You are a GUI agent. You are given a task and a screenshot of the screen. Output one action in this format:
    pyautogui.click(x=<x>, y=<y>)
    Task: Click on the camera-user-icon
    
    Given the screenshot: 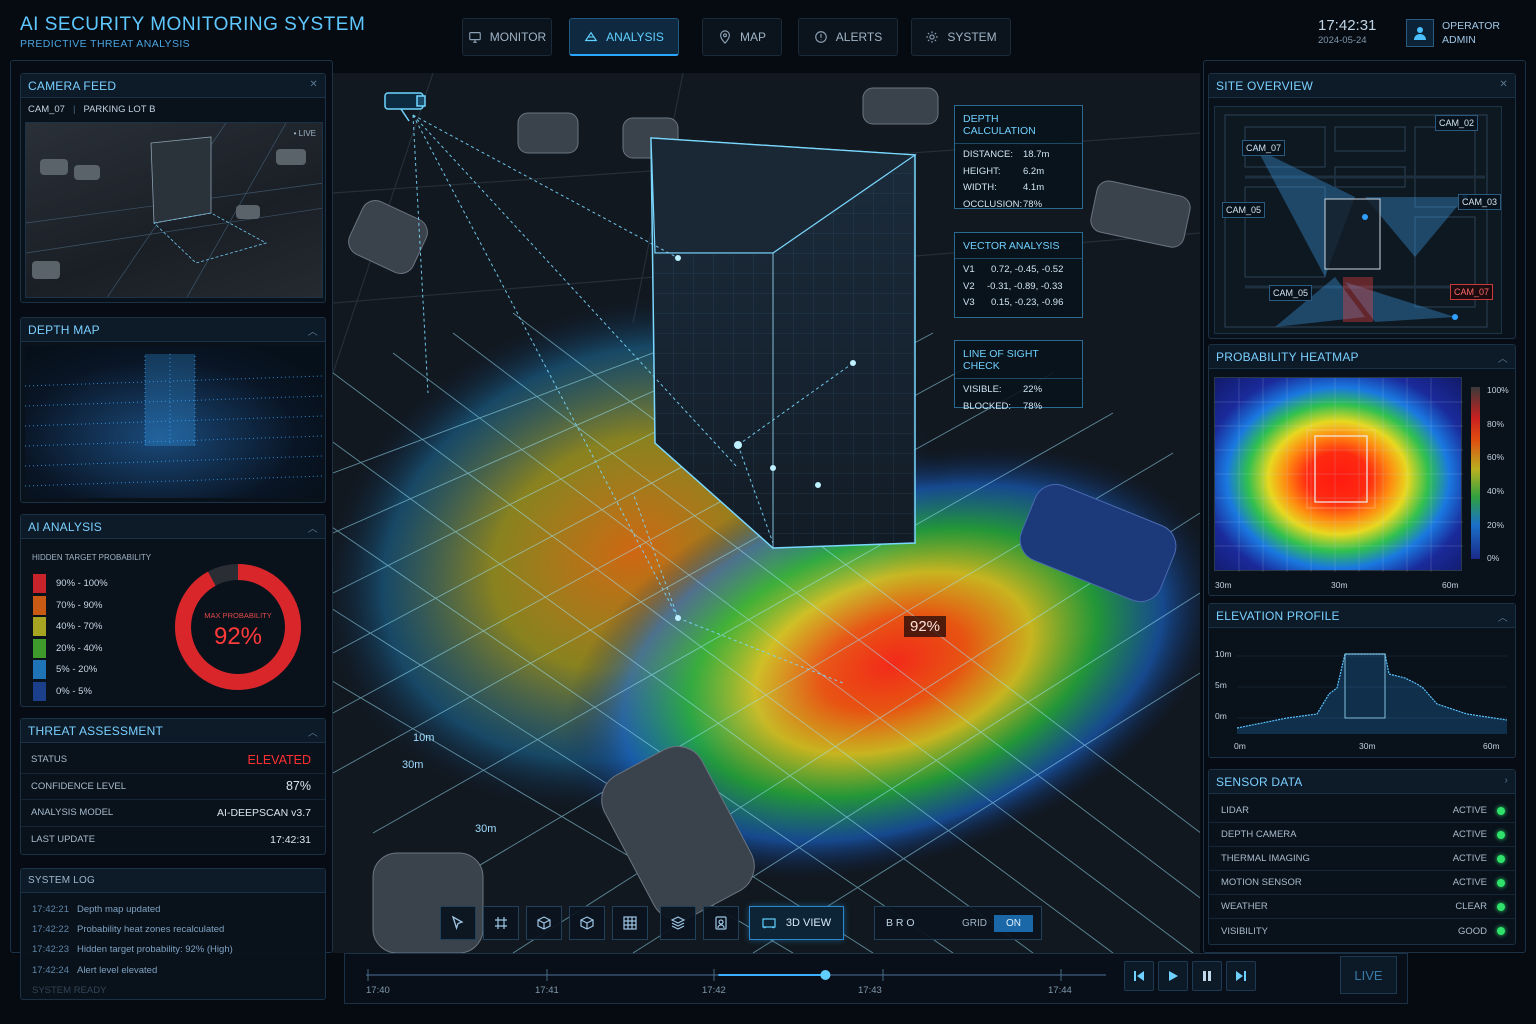 What is the action you would take?
    pyautogui.click(x=721, y=923)
    